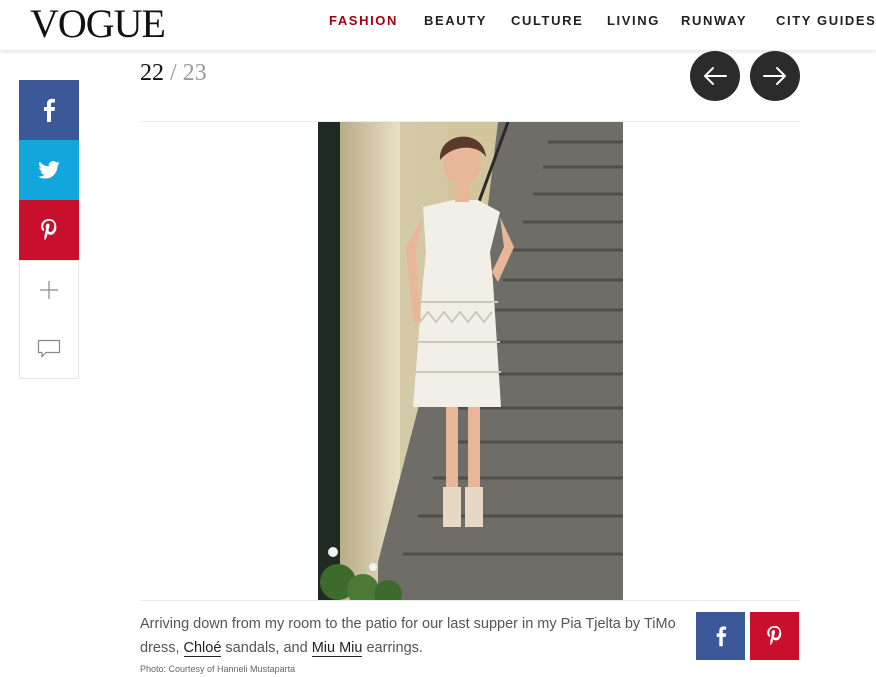 The image size is (876, 677). Describe the element at coordinates (363, 20) in the screenshot. I see `nav-fashion: FASHION` at that location.